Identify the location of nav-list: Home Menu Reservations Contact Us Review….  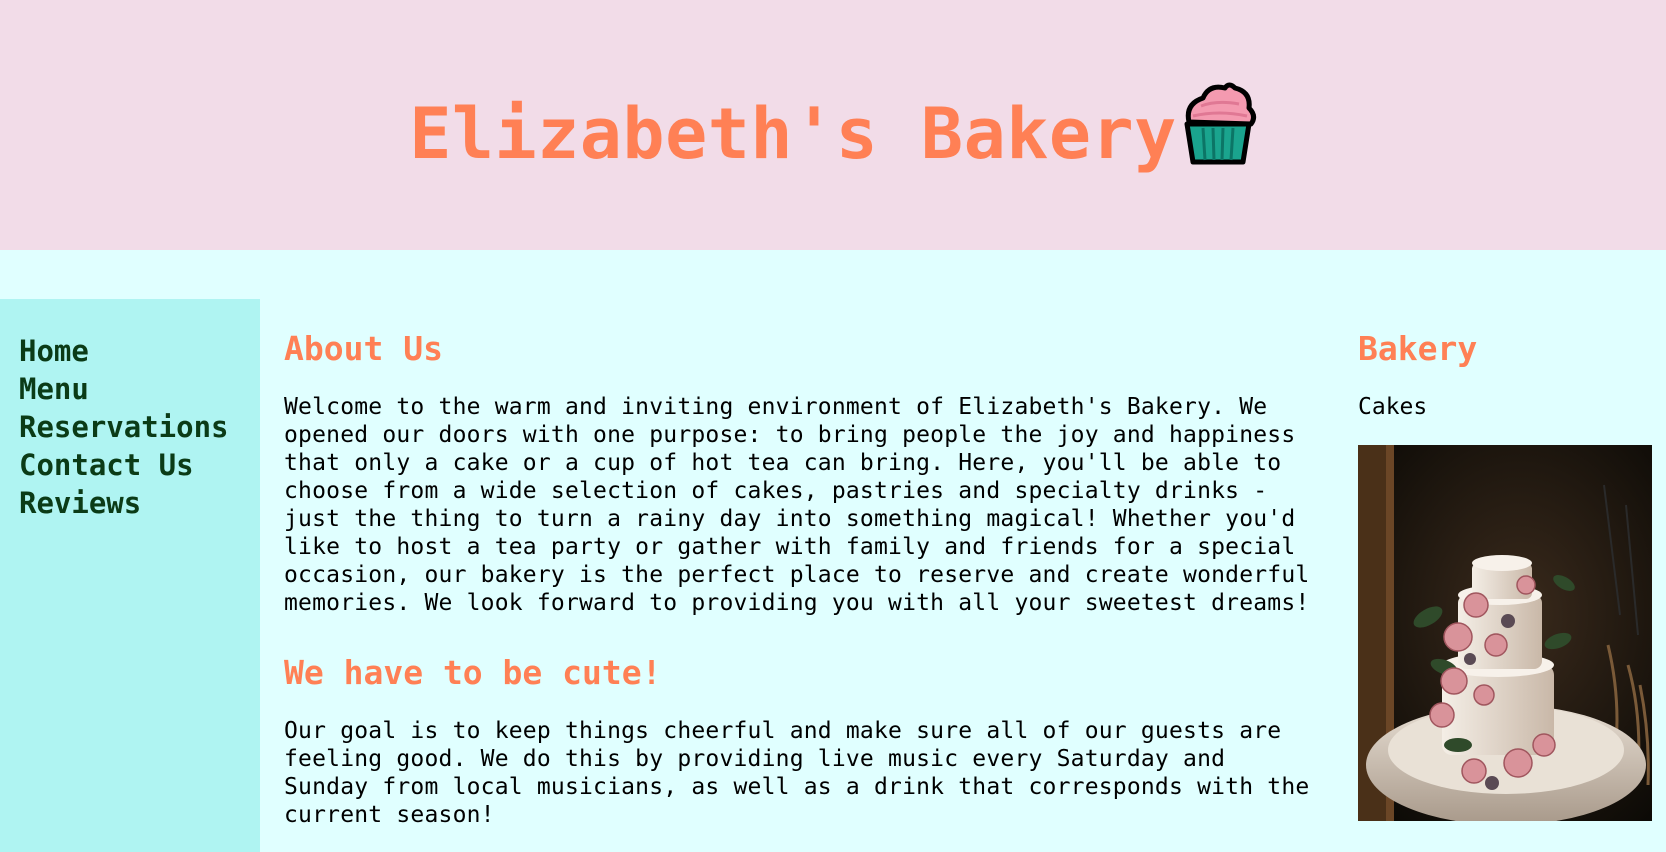
(124, 427).